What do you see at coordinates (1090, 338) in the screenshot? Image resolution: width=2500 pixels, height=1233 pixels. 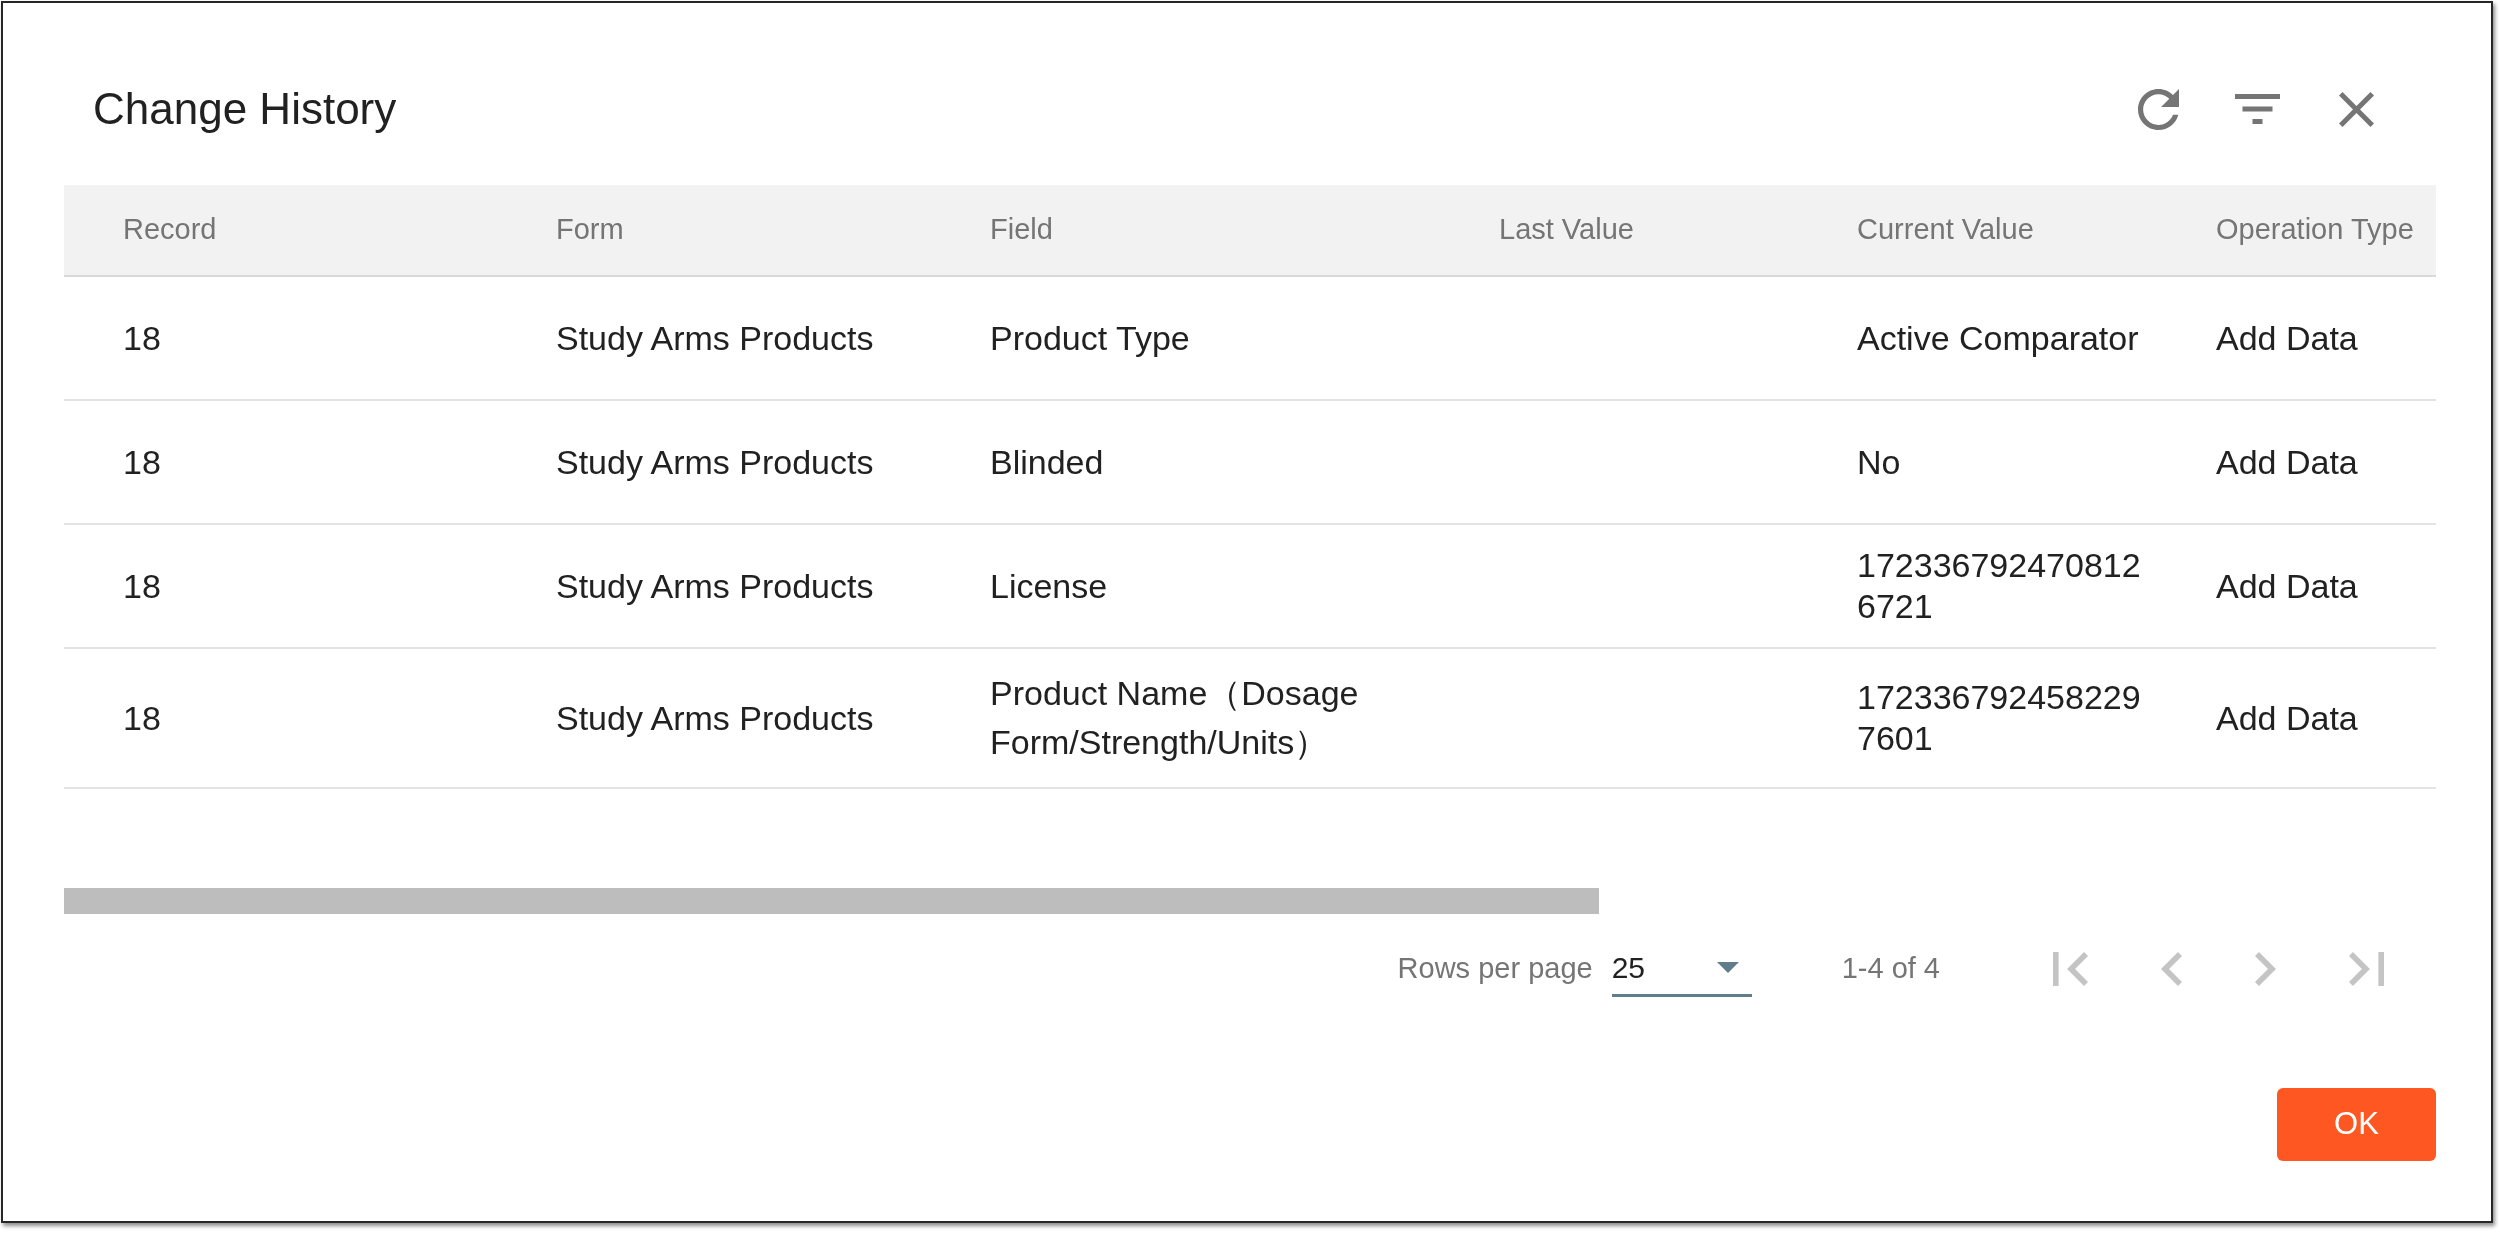 I see `table-cell-text: Product Type` at bounding box center [1090, 338].